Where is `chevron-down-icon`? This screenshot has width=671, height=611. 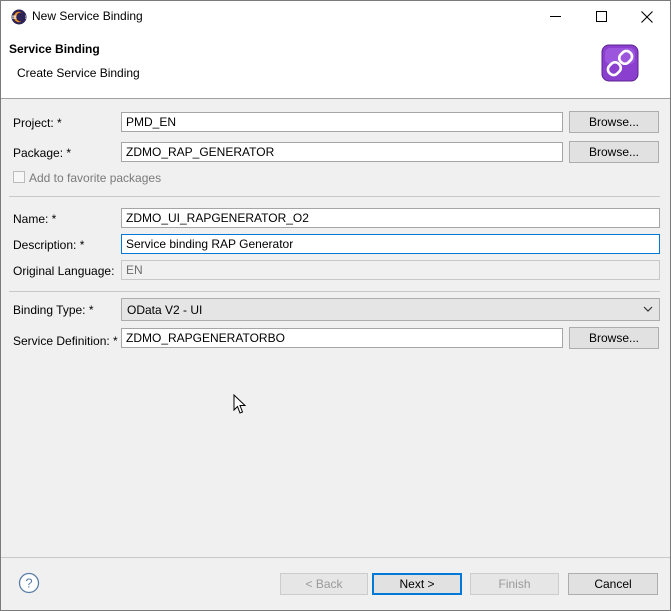 chevron-down-icon is located at coordinates (648, 309).